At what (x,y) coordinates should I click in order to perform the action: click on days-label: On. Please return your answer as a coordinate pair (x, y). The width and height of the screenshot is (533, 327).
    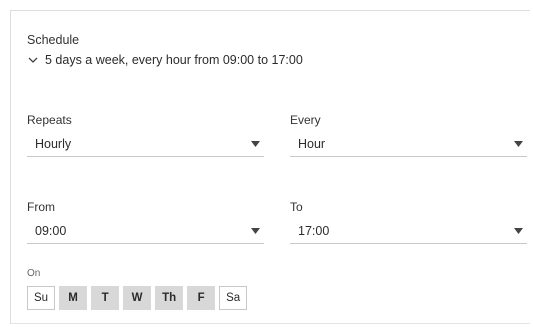
    Looking at the image, I should click on (34, 273).